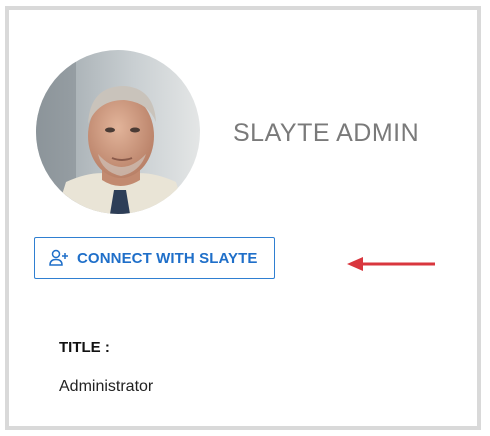  I want to click on connect-button-label: CONNECT WITH SLAYTE, so click(167, 258).